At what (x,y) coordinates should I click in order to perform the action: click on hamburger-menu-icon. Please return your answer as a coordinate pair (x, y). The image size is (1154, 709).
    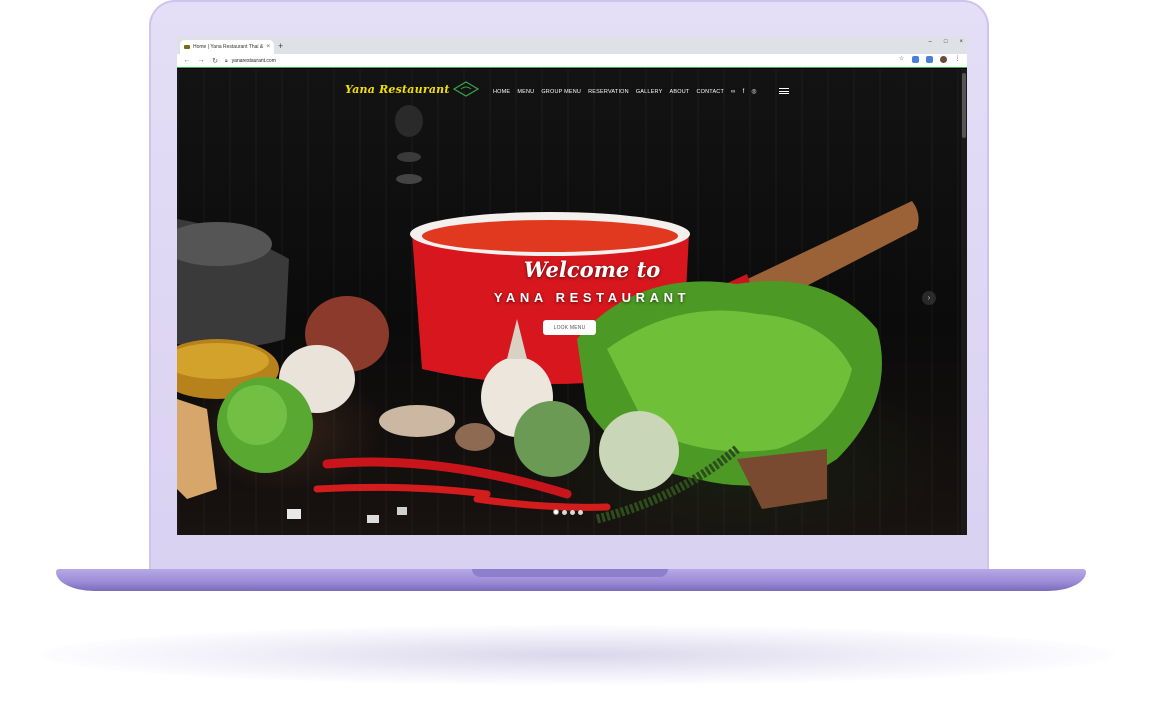
    Looking at the image, I should click on (784, 91).